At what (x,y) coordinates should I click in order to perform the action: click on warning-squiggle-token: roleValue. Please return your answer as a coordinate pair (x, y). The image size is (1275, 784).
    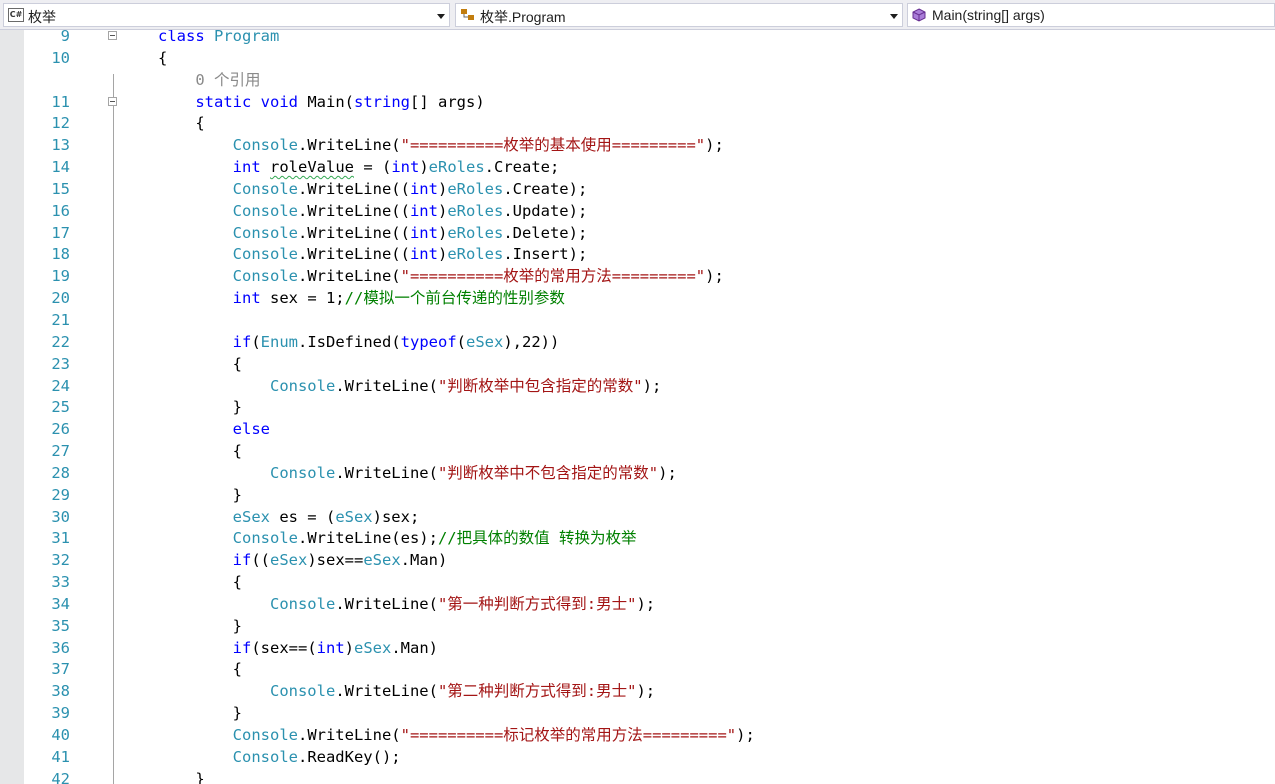
    Looking at the image, I should click on (312, 167).